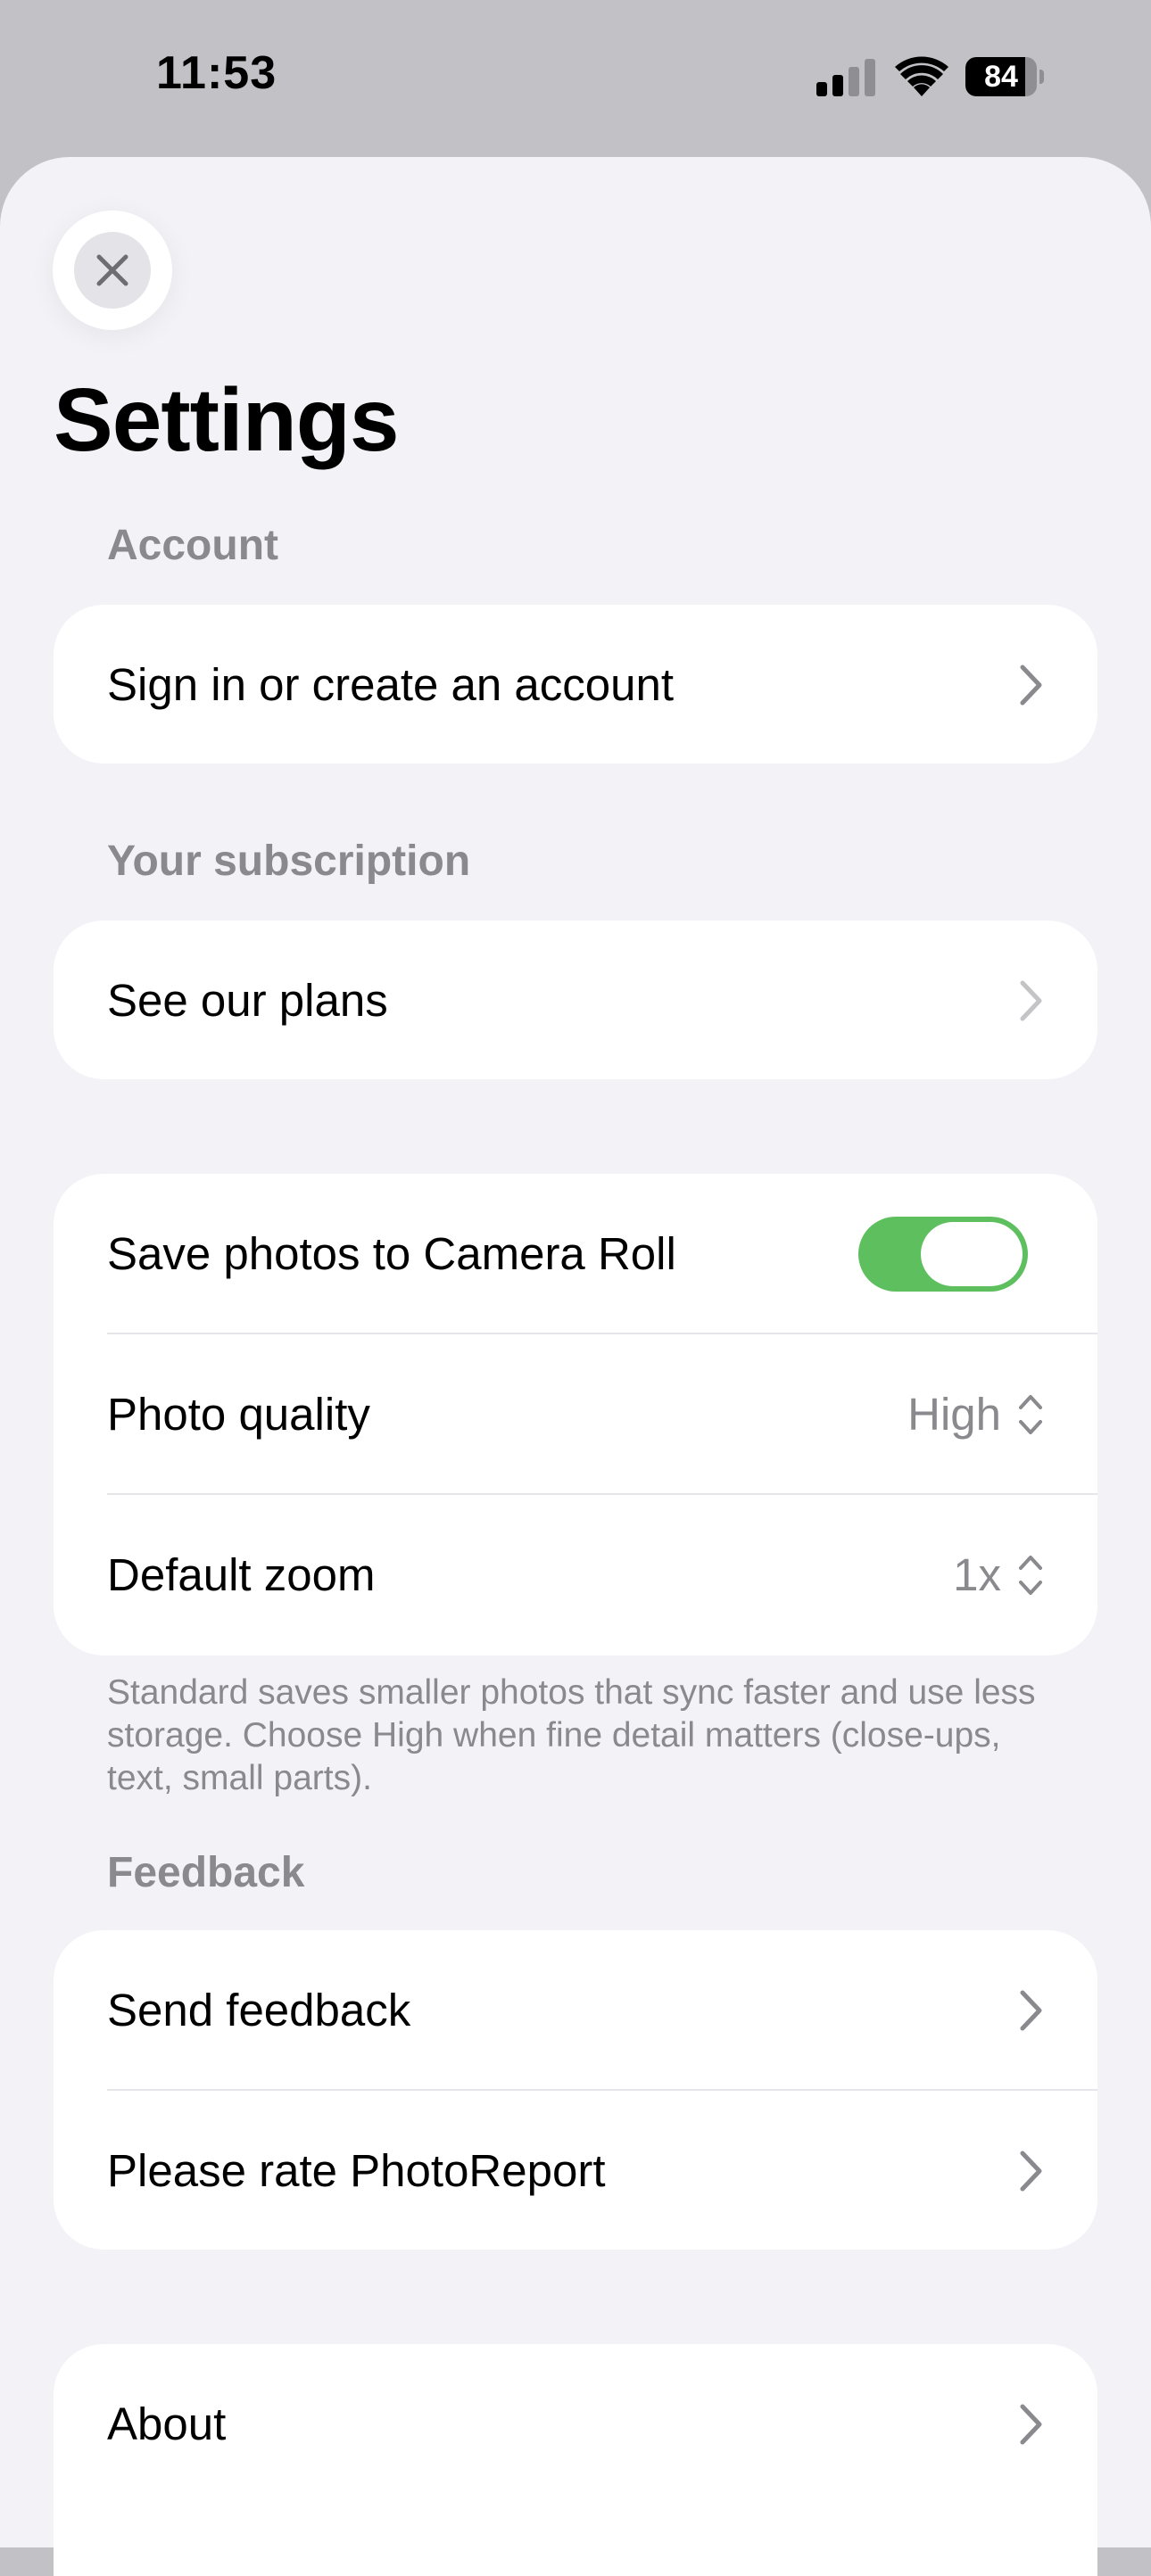 The width and height of the screenshot is (1151, 2576). I want to click on battery-percent: 84, so click(1001, 77).